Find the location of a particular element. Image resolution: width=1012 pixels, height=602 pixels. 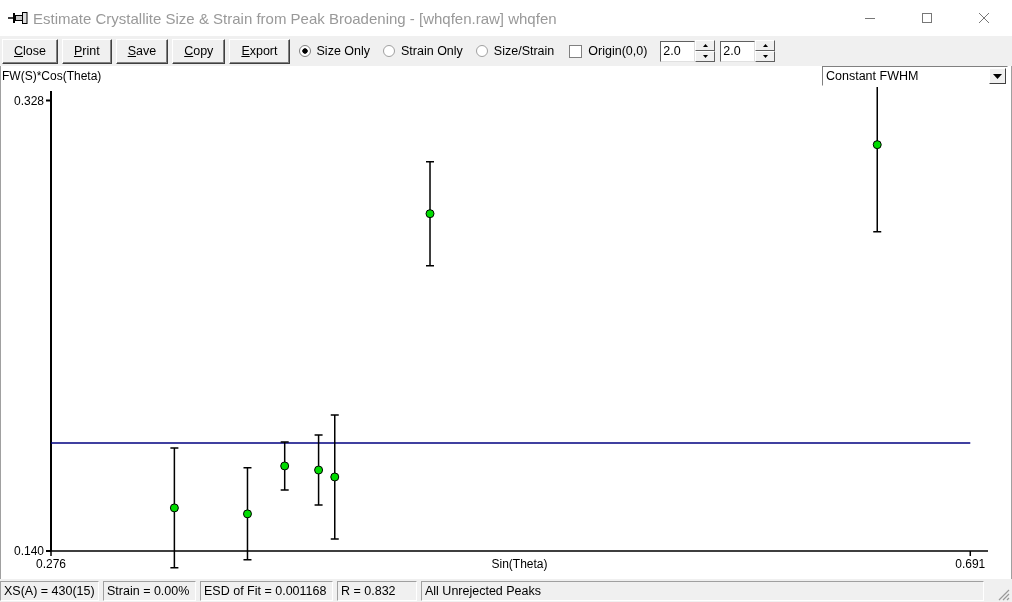

close-icon is located at coordinates (983, 18).